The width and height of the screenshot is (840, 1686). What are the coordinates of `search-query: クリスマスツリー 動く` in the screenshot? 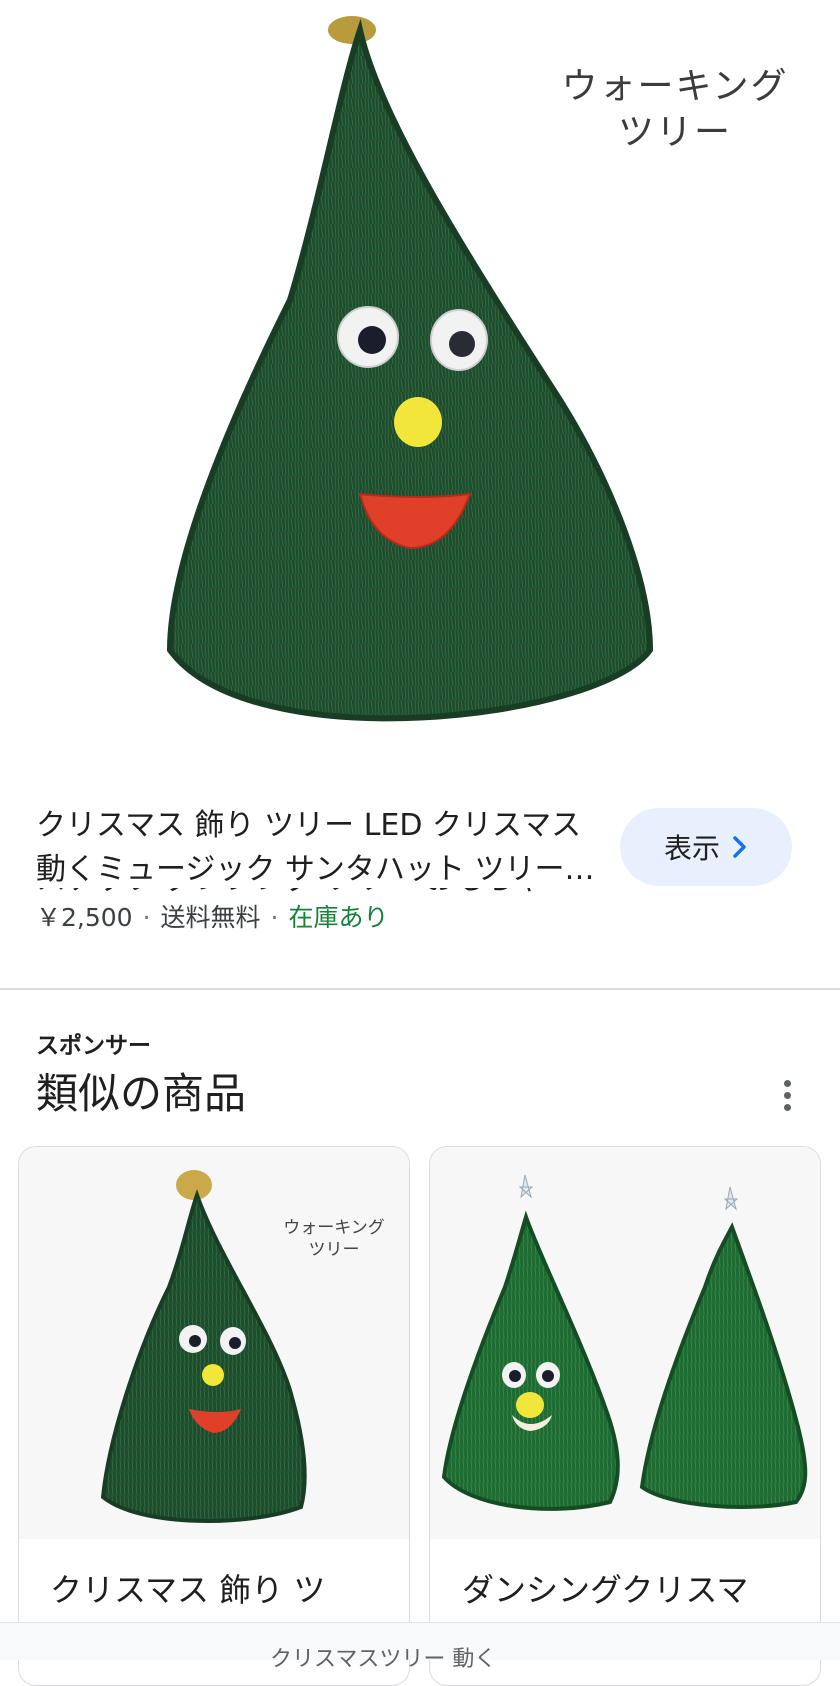 It's located at (383, 1659).